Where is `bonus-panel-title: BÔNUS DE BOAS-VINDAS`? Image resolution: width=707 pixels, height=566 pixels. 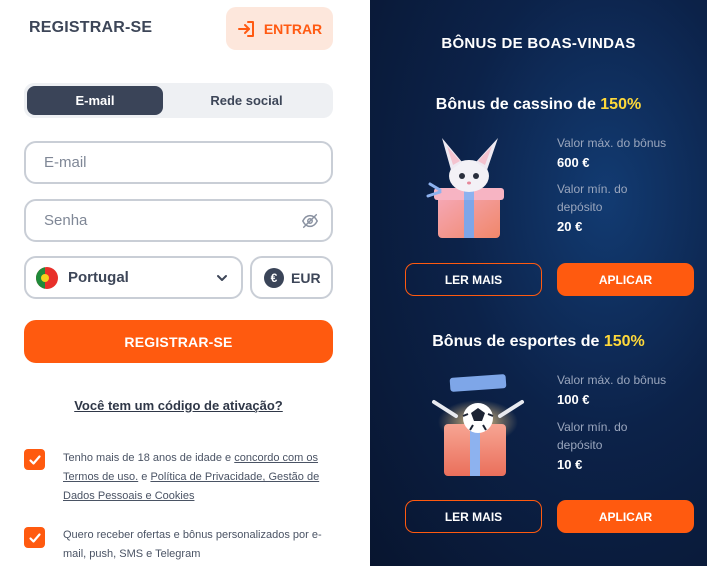
bonus-panel-title: BÔNUS DE BOAS-VINDAS is located at coordinates (538, 43).